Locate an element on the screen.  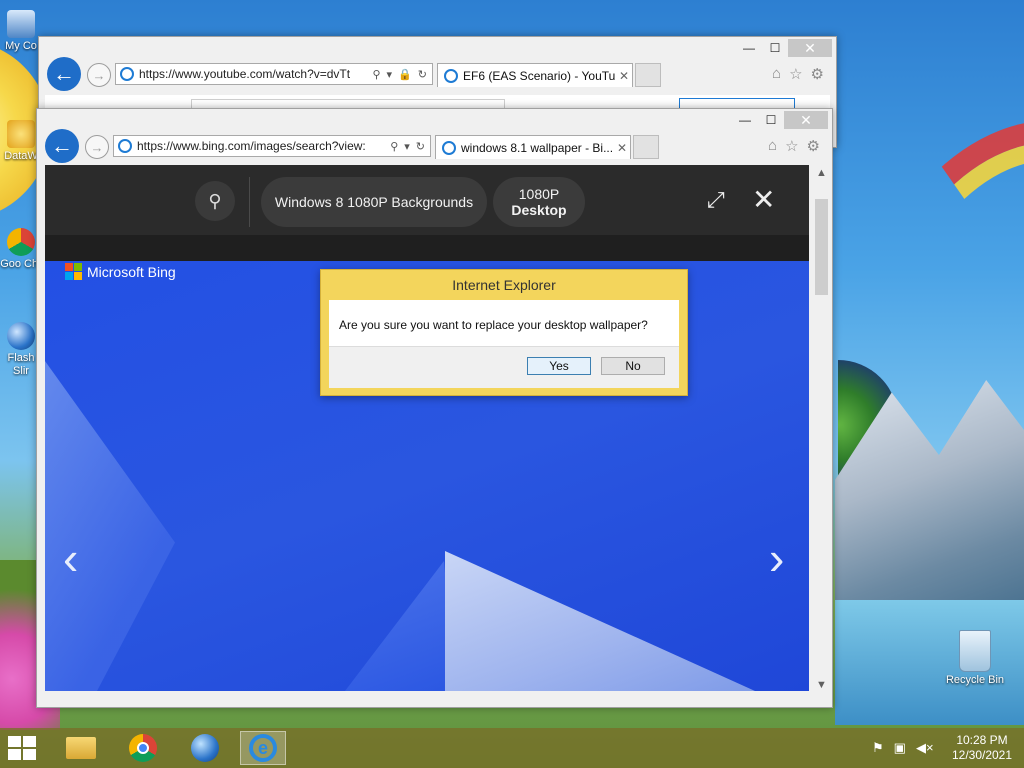
toolbar-icons: ⌂ ☆ ⚙ is located at coordinates (794, 146).